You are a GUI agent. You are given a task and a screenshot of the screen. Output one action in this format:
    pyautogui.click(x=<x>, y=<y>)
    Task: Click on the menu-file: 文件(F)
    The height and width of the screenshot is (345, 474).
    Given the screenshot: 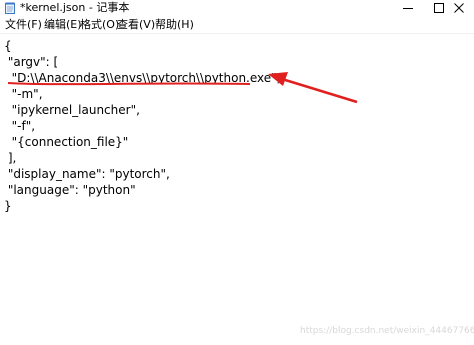 What is the action you would take?
    pyautogui.click(x=23, y=25)
    